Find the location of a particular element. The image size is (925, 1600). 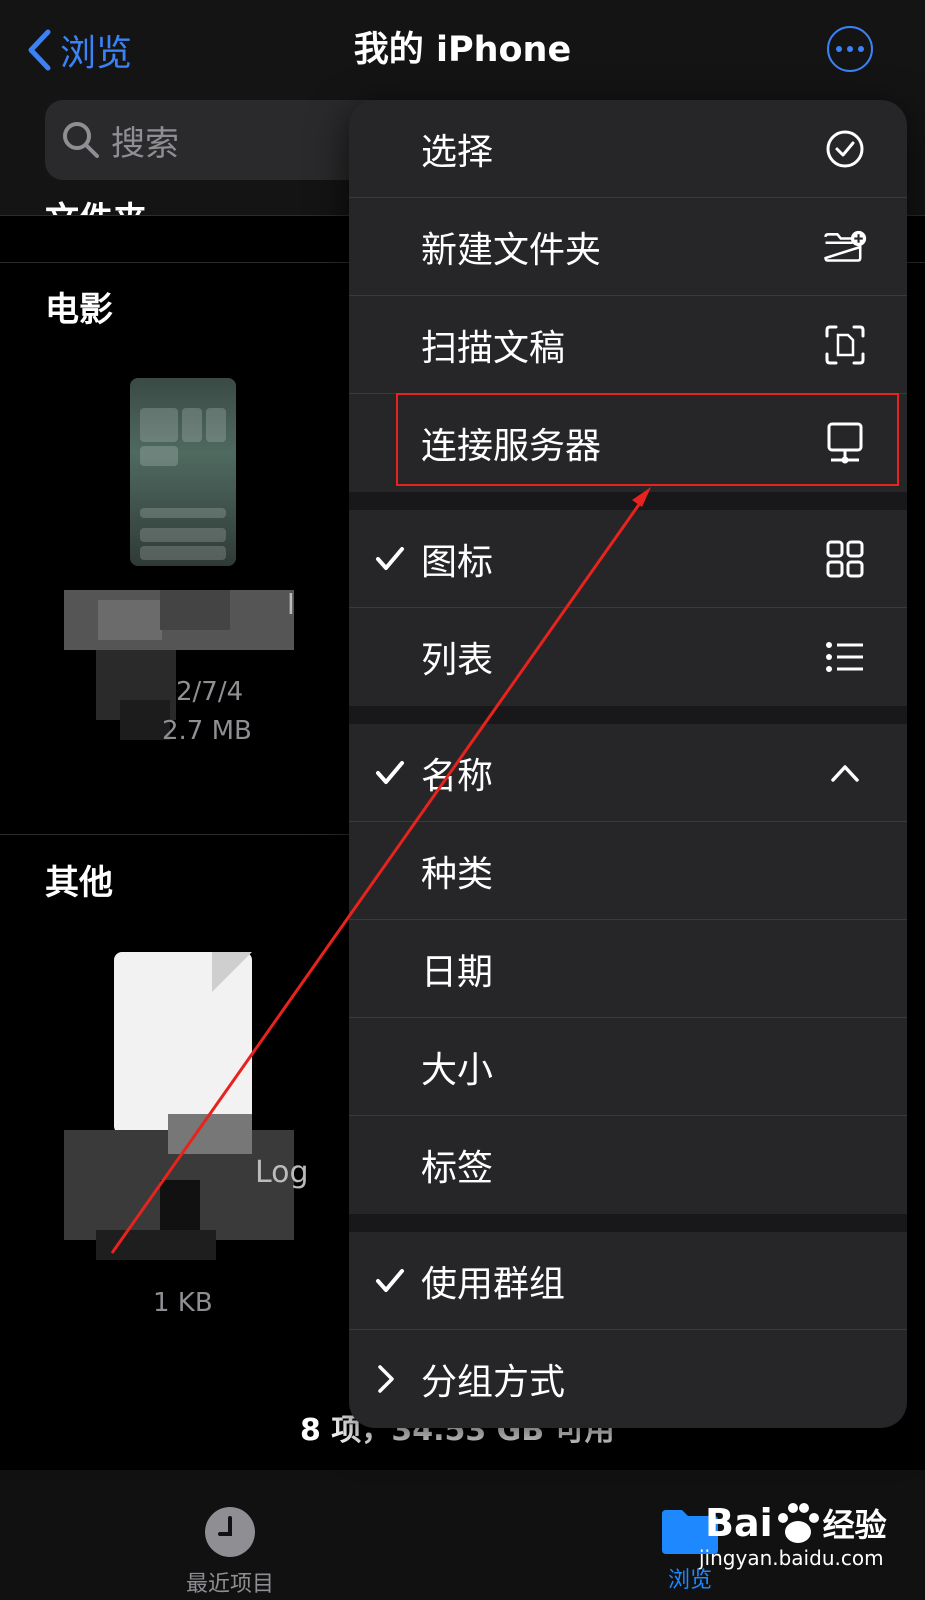

scan-document-icon is located at coordinates (845, 345).